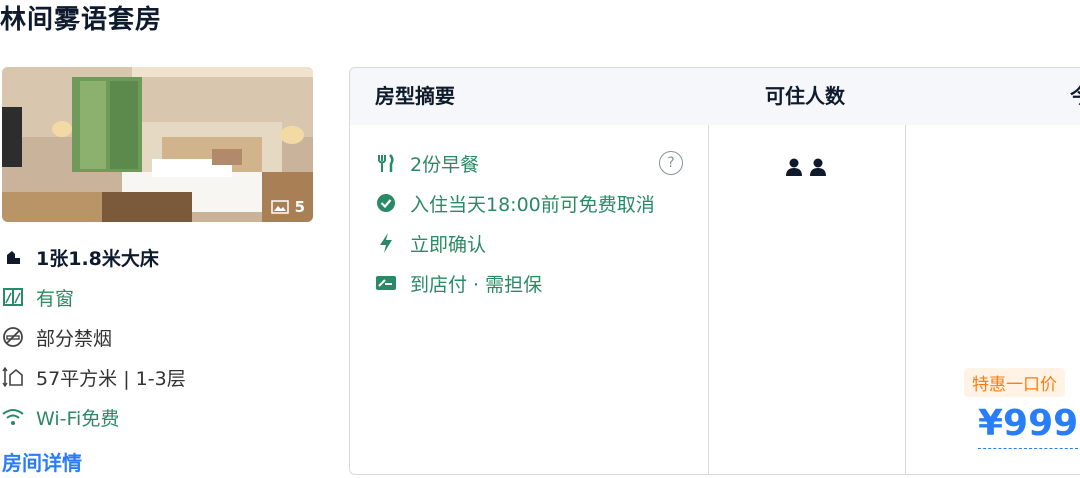  What do you see at coordinates (279, 207) in the screenshot?
I see `image-icon` at bounding box center [279, 207].